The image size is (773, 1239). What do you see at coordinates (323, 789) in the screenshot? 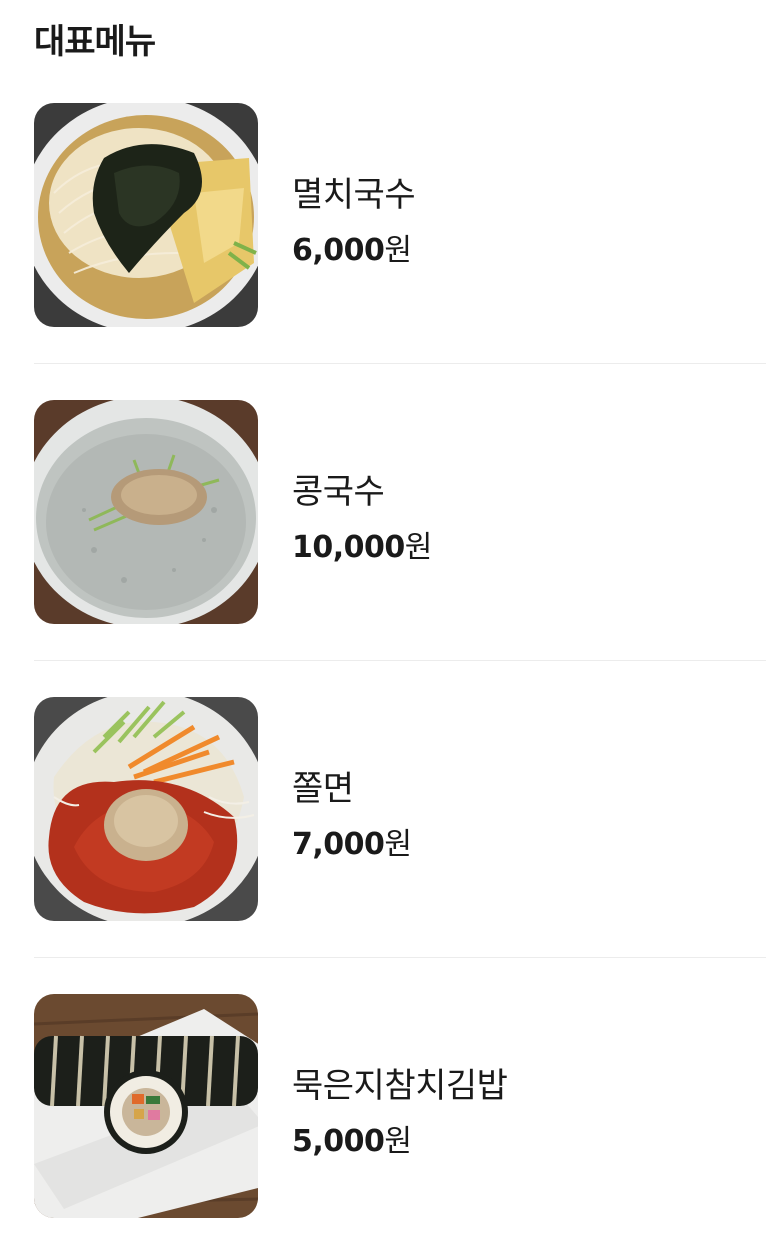
I see `menu-item-name: 쫄면` at bounding box center [323, 789].